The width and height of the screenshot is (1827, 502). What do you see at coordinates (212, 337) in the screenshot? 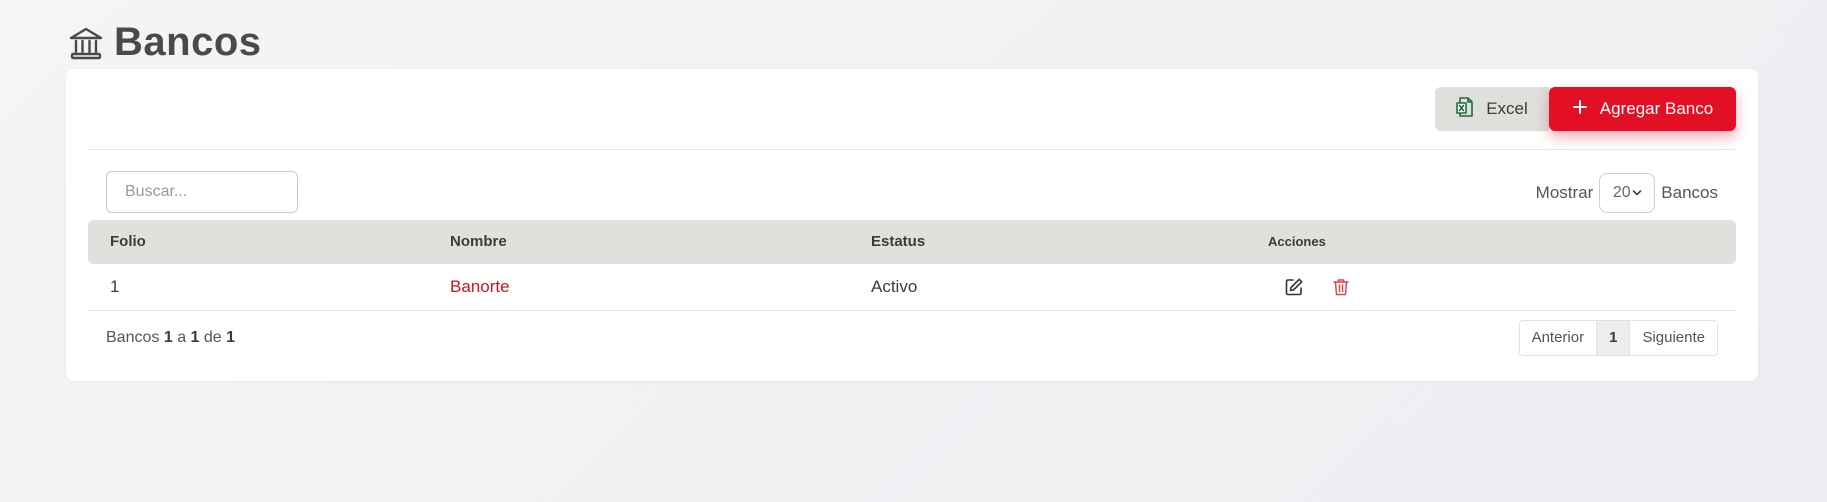
I see `summary-sep-de: de` at bounding box center [212, 337].